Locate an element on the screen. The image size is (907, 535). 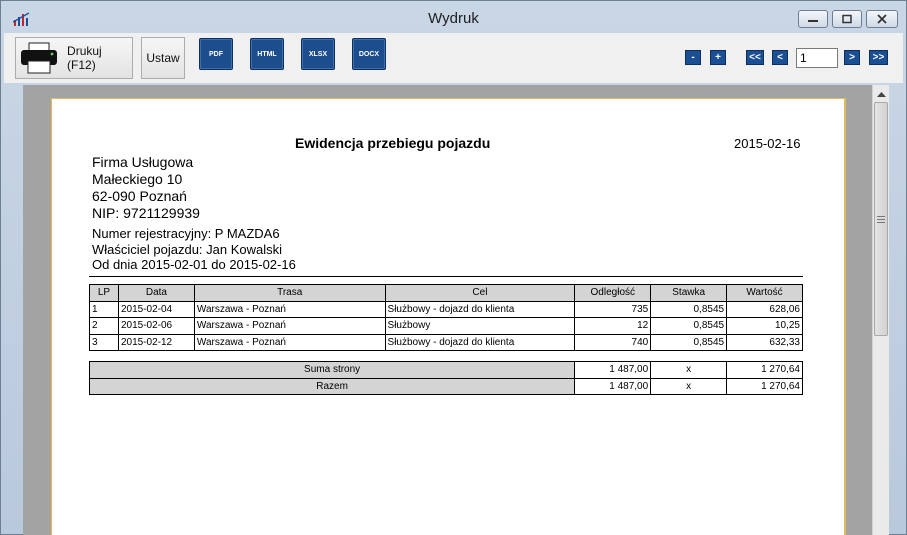
summary-label: Suma strony is located at coordinates (332, 370).